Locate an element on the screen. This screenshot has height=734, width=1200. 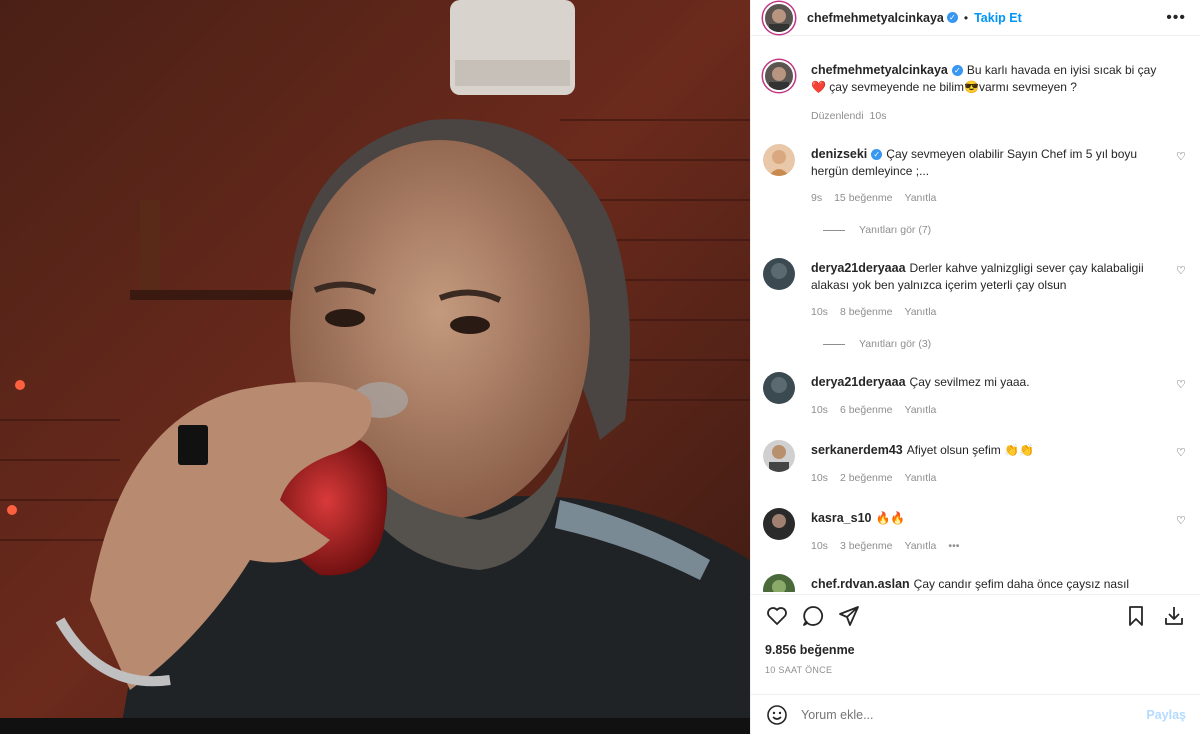
action-row-right is located at coordinates (1148, 616).